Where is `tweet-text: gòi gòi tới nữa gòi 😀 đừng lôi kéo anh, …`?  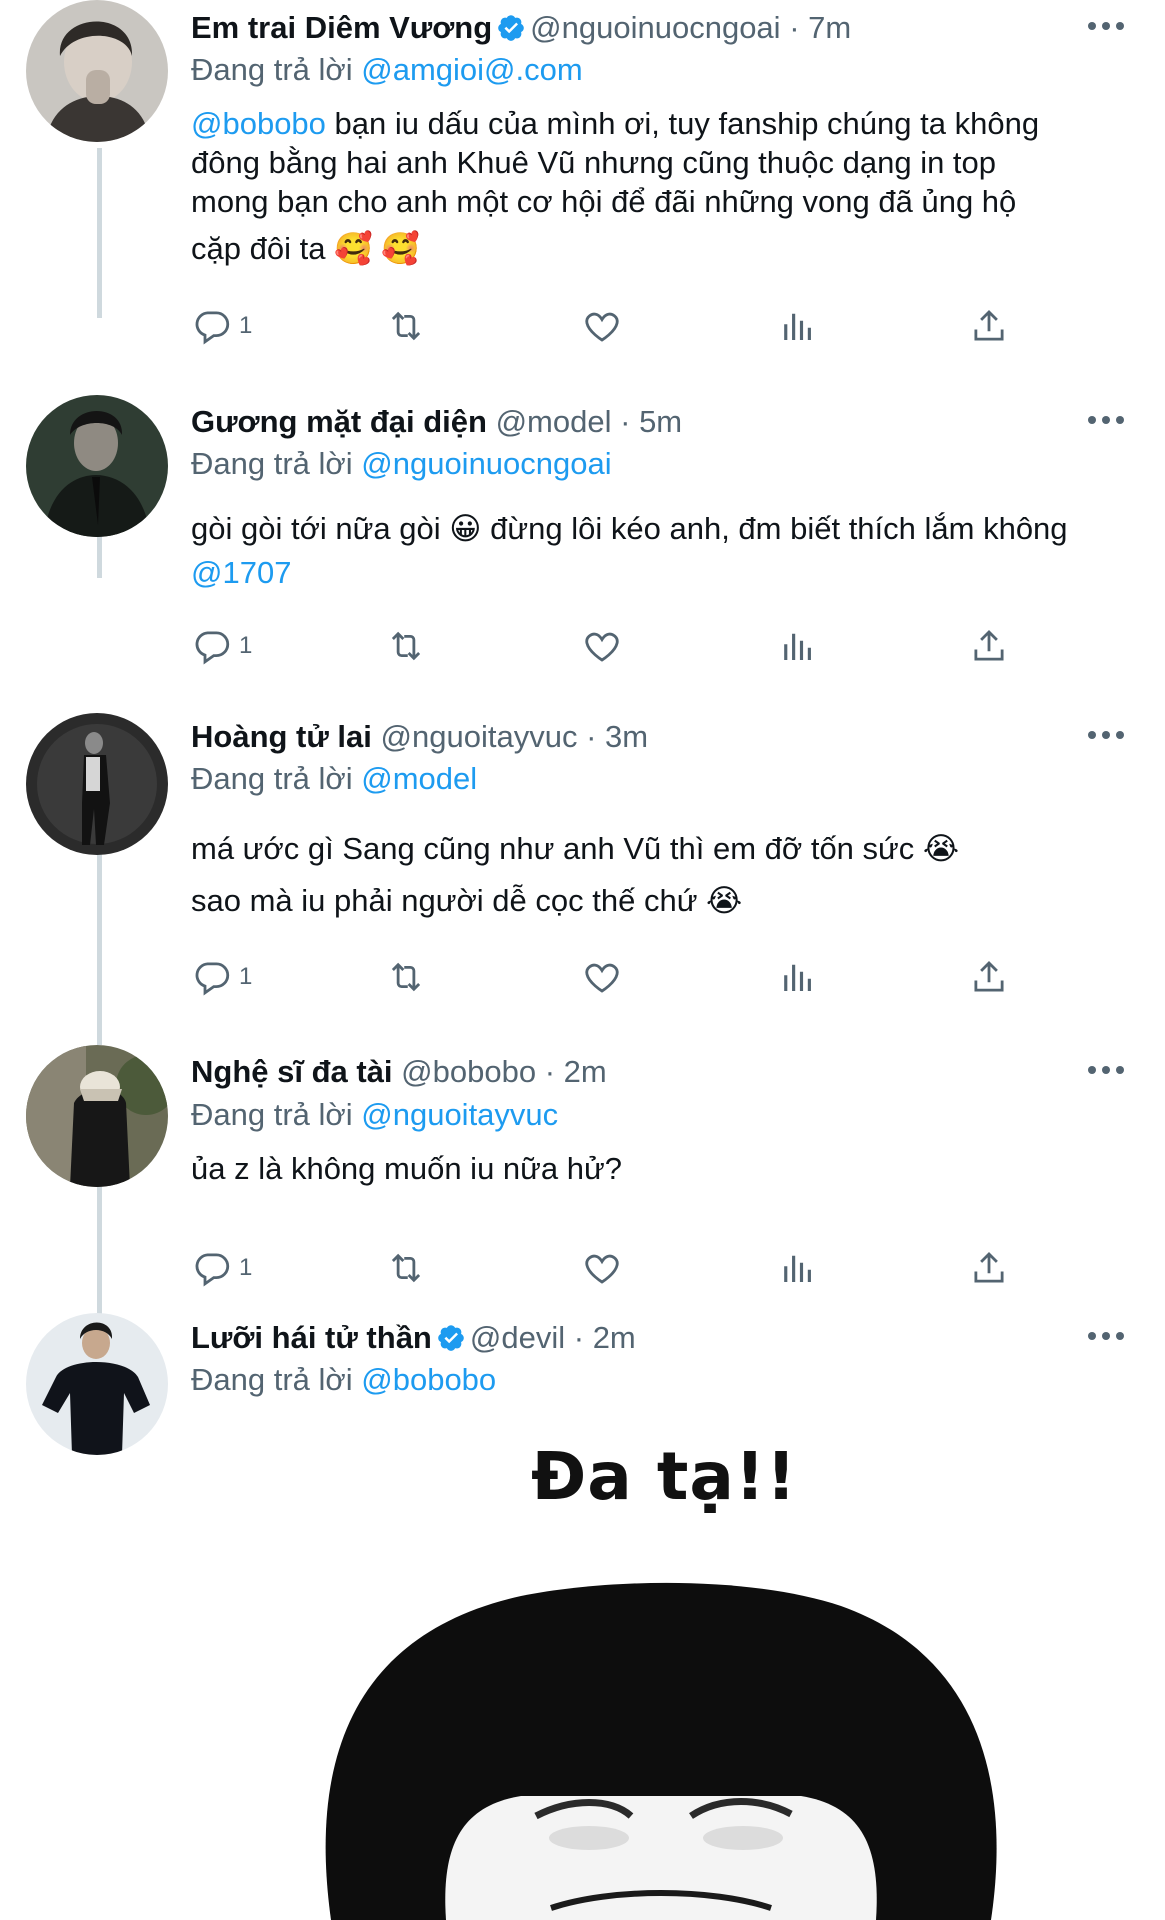
tweet-text: gòi gòi tới nữa gòi 😀 đừng lôi kéo anh, … is located at coordinates (671, 551).